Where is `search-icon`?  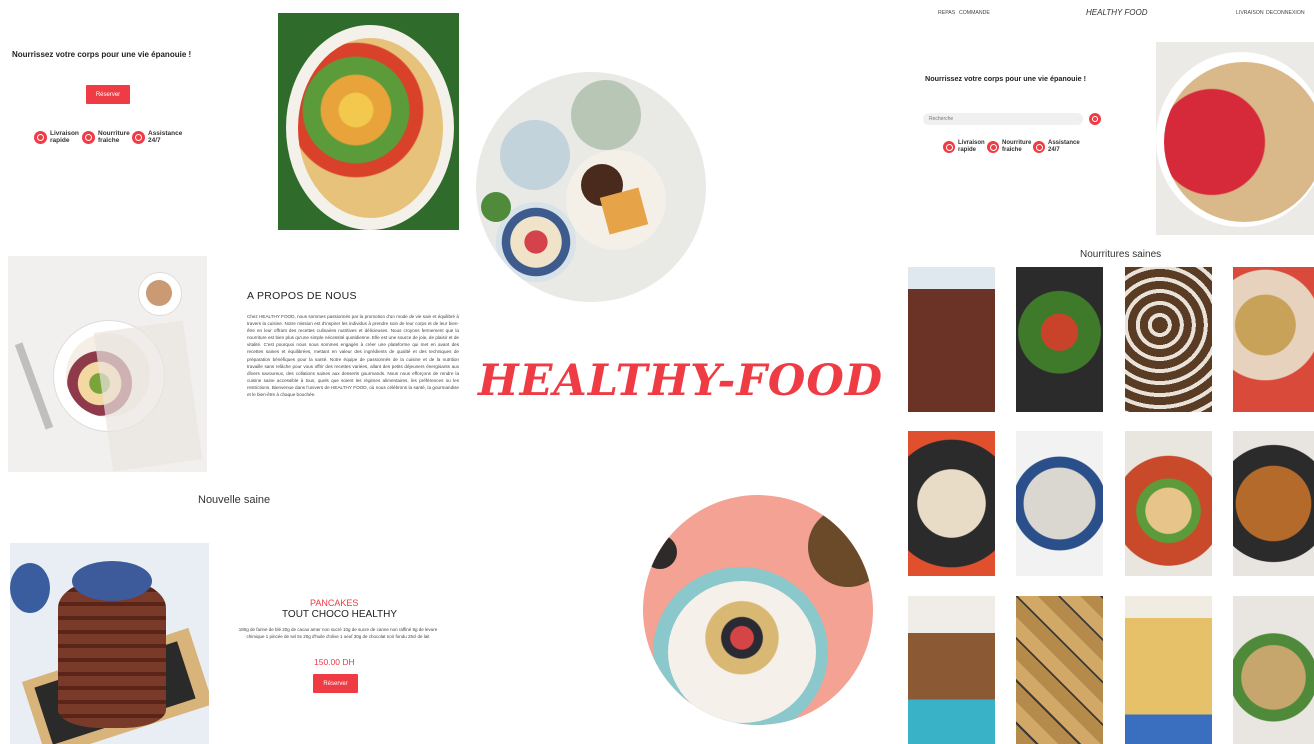
search-icon is located at coordinates (1095, 119).